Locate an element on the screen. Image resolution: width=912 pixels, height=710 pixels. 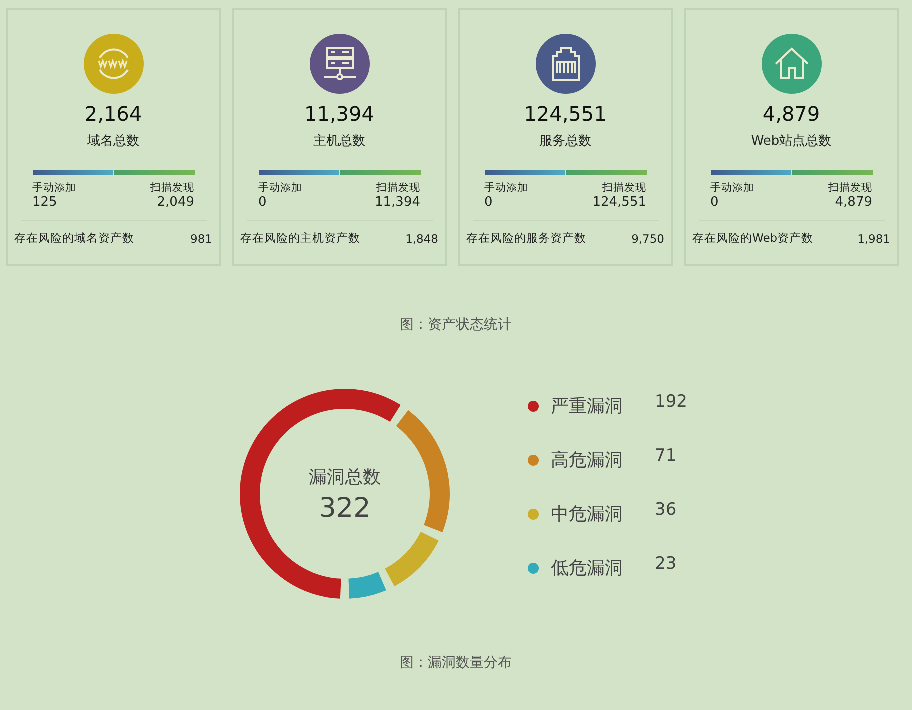
risk-label: 存在风险的服务资产数 is located at coordinates (526, 238).